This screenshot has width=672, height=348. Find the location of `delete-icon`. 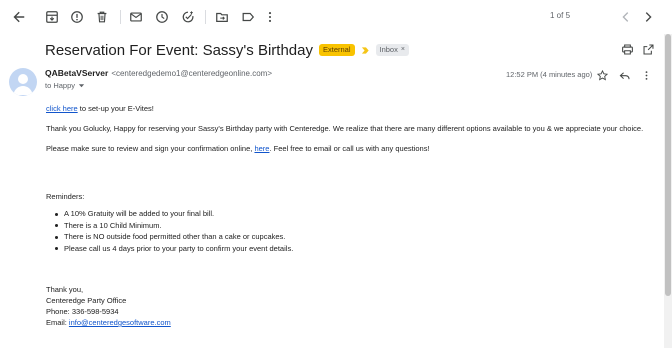

delete-icon is located at coordinates (102, 17).